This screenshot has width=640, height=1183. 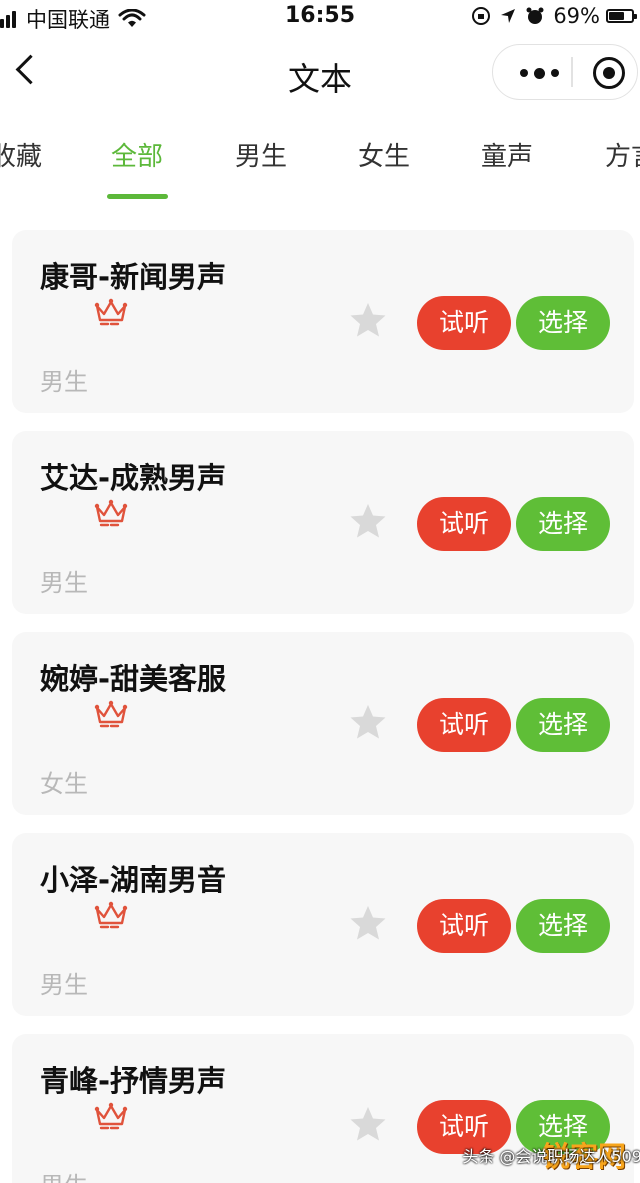 What do you see at coordinates (21, 154) in the screenshot?
I see `tab-favorites: 收藏` at bounding box center [21, 154].